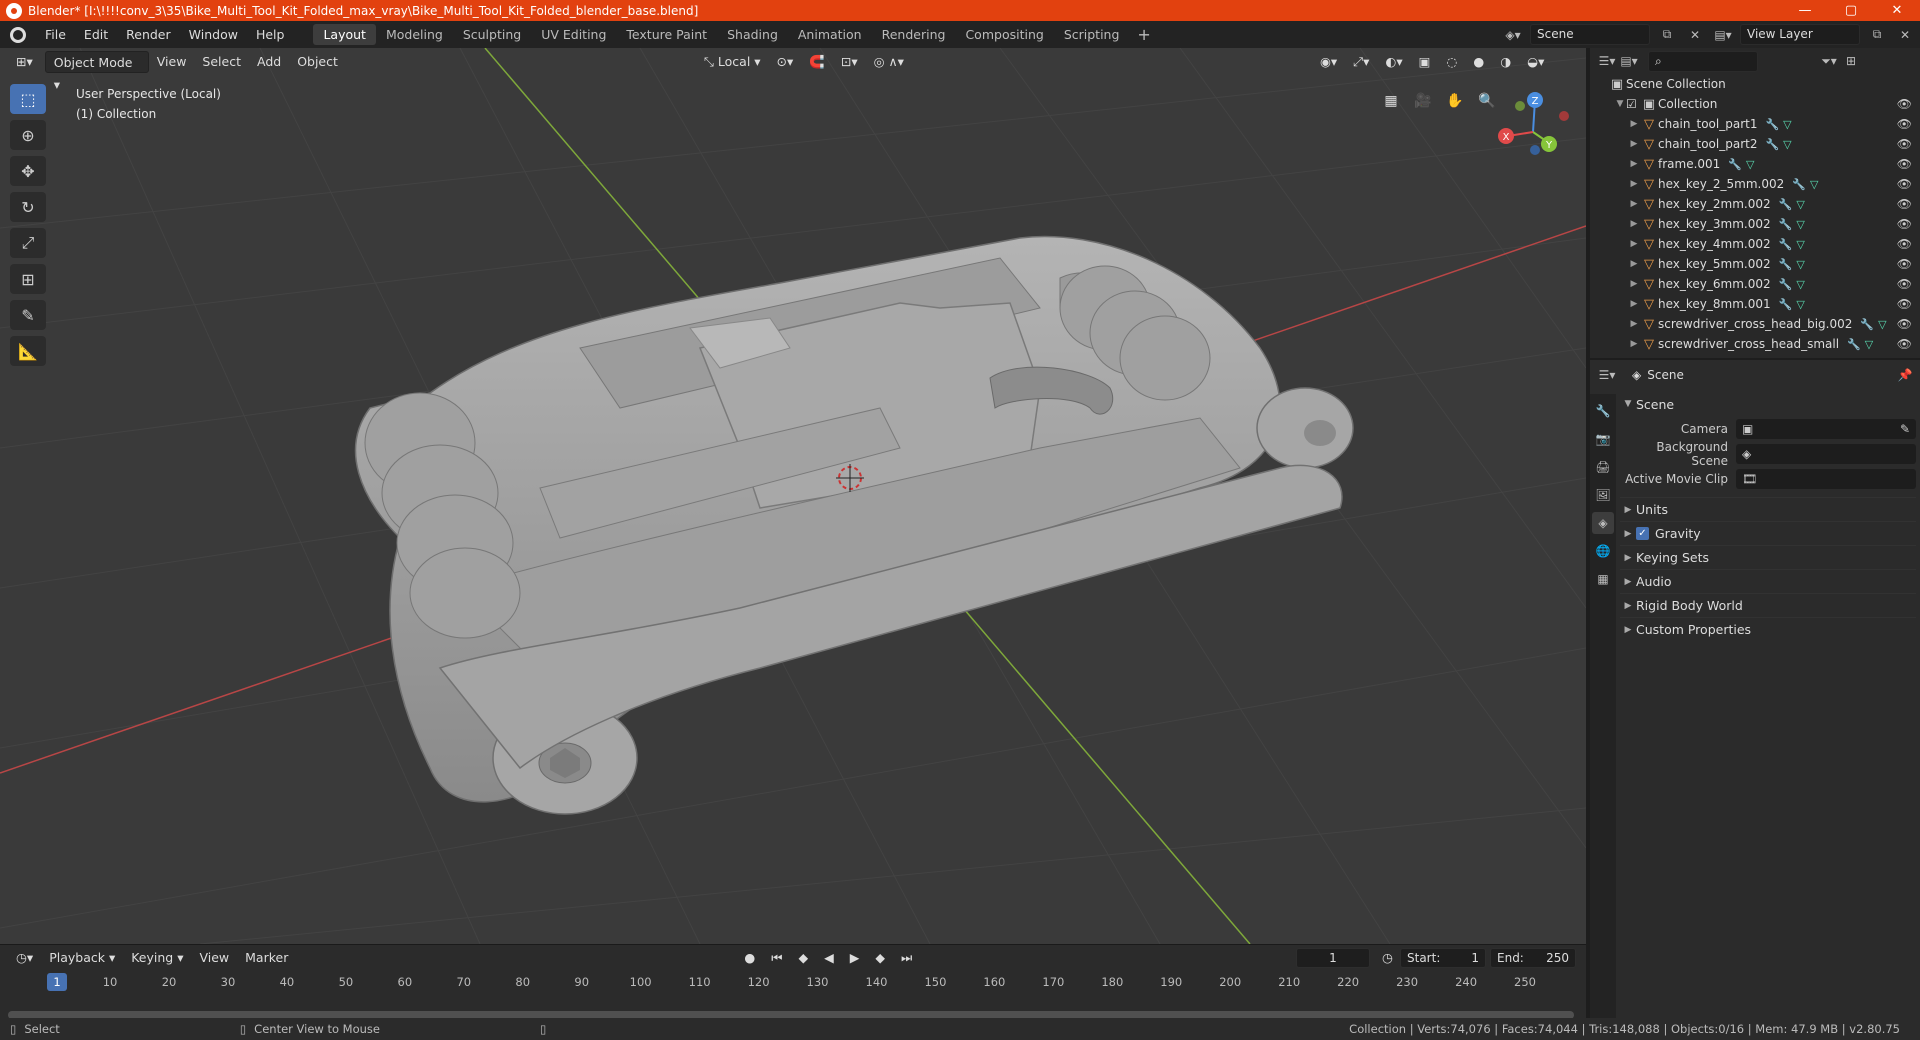  I want to click on units-panel: ▶ Units, so click(1768, 509).